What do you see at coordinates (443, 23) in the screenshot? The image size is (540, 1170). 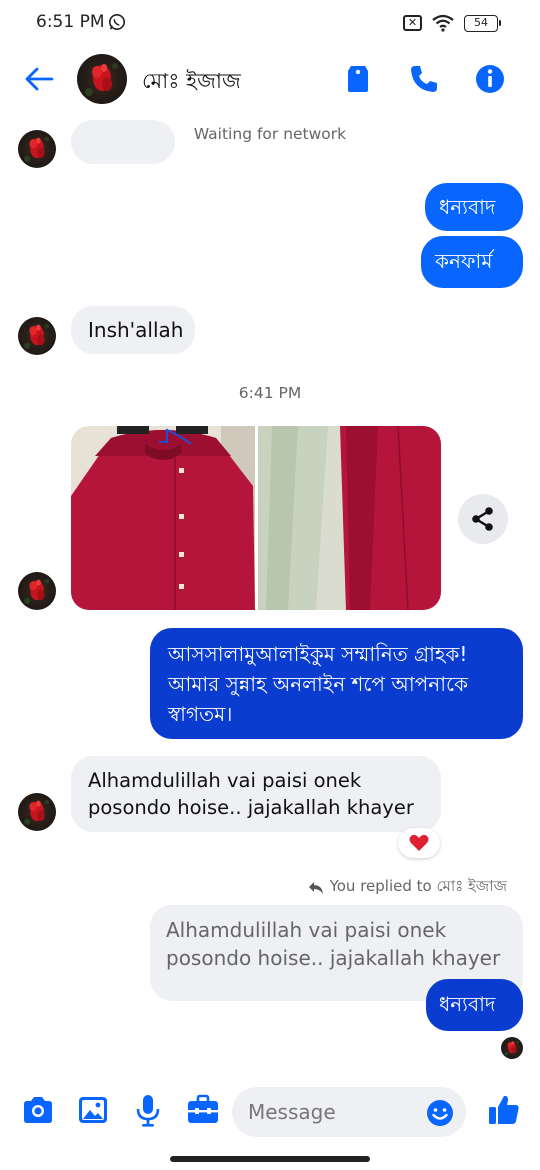 I see `wifi-icon` at bounding box center [443, 23].